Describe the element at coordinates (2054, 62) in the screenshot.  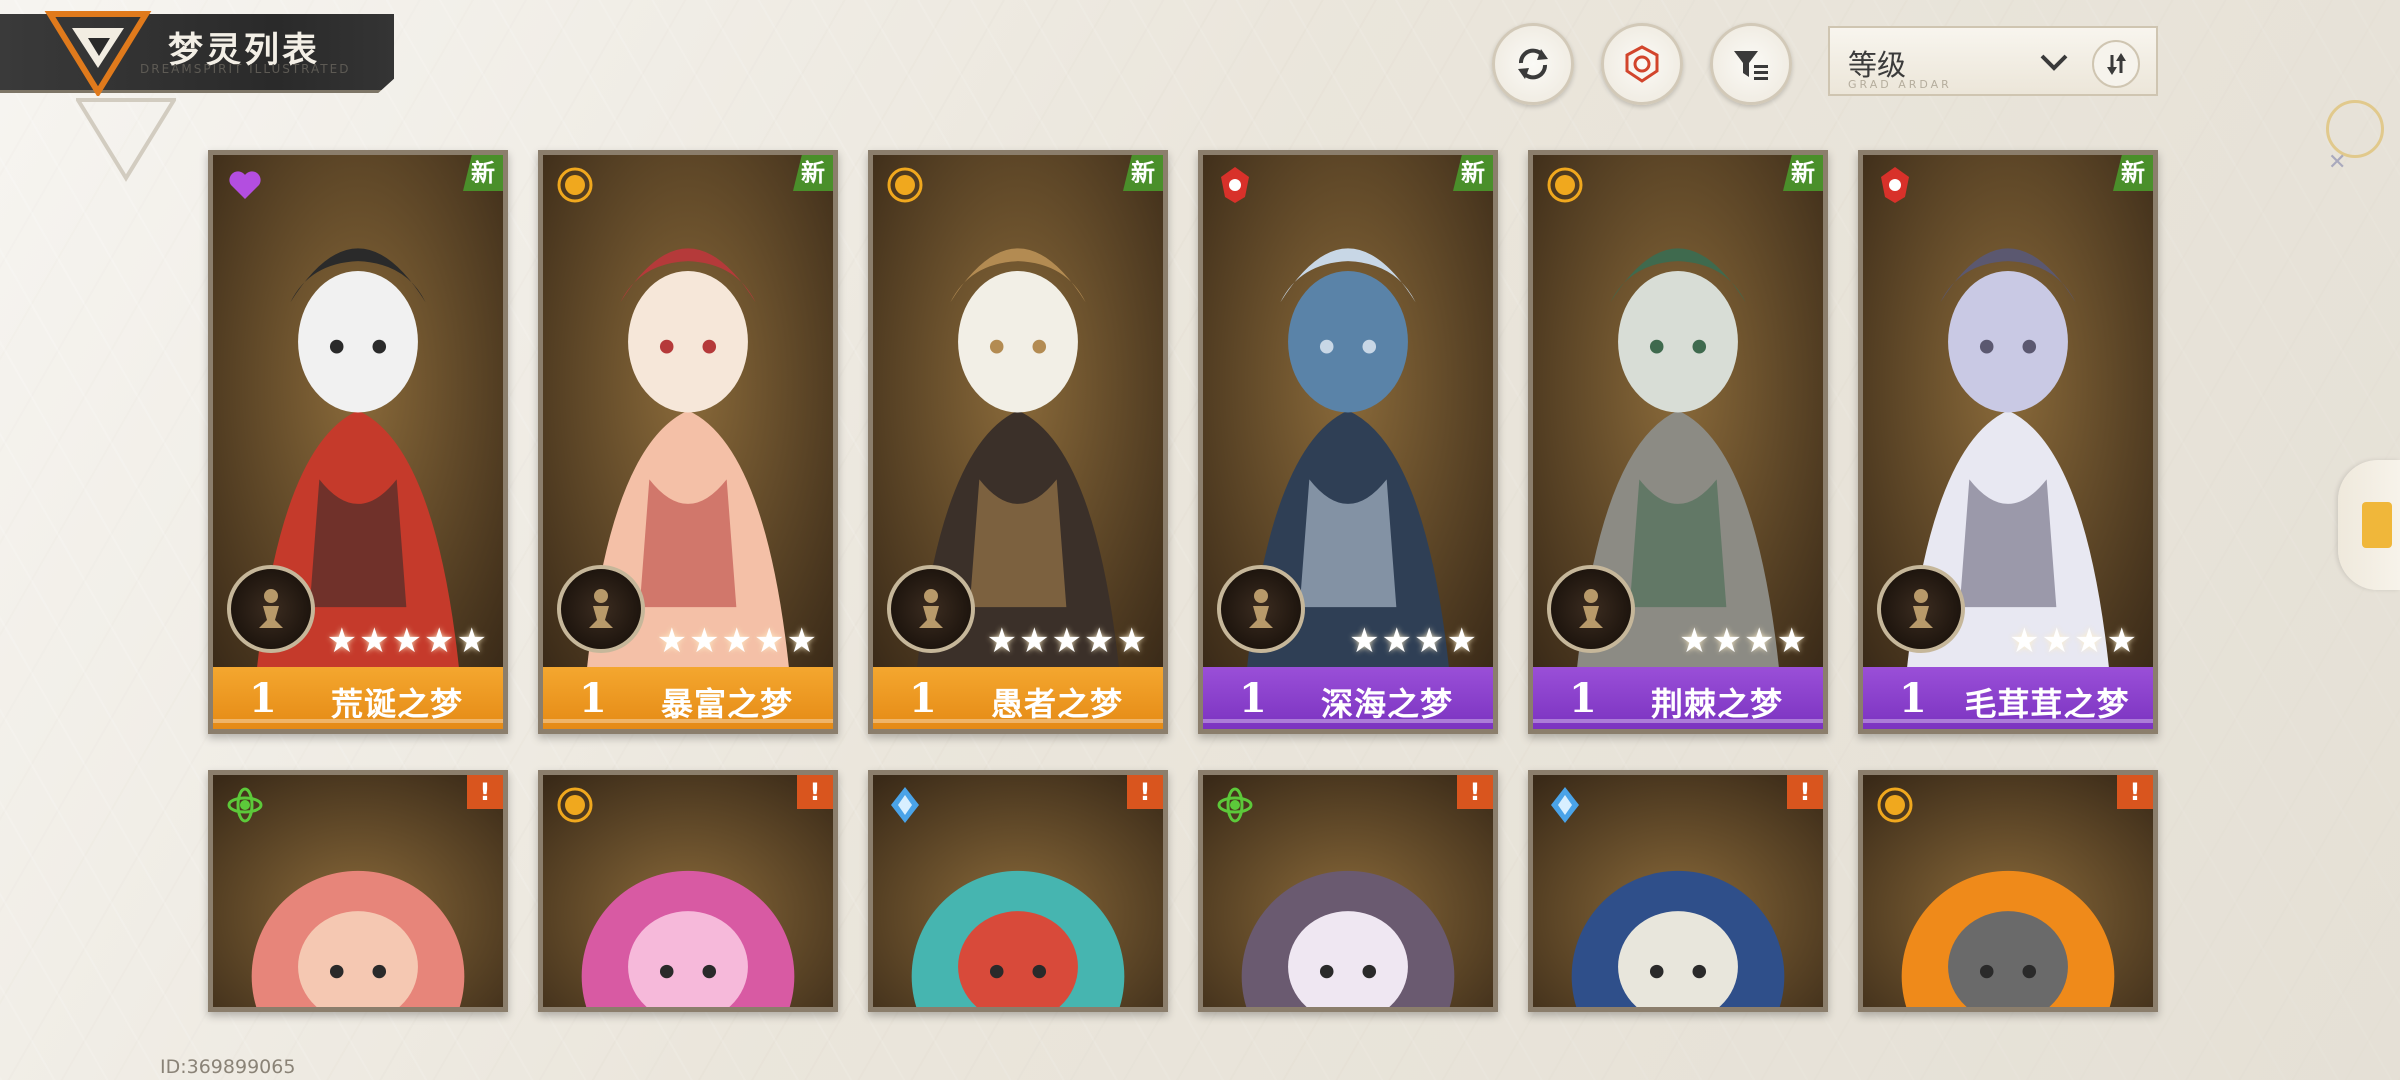
I see `chevron-down-icon` at that location.